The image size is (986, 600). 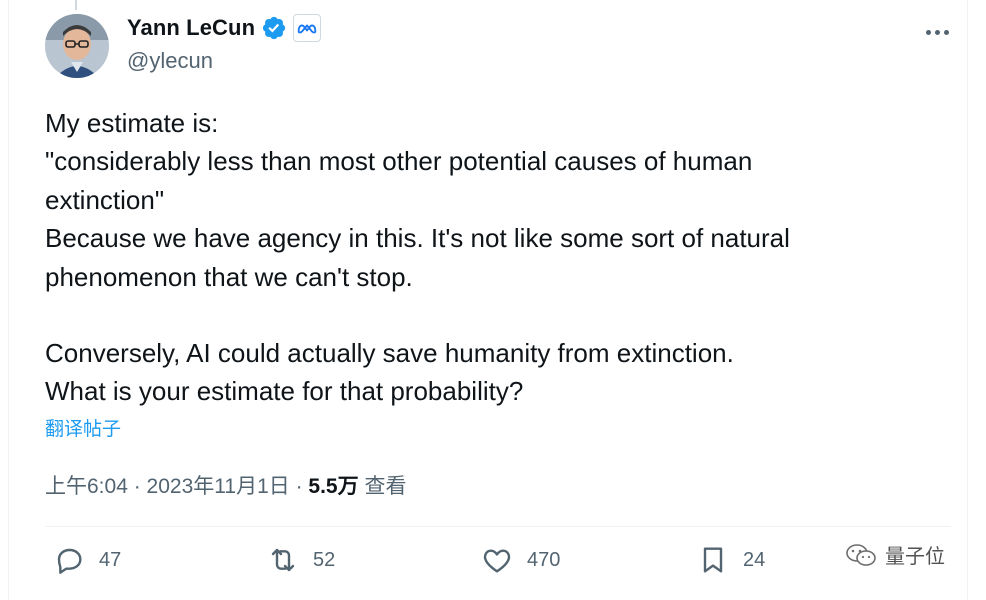 I want to click on meta-logo-icon, so click(x=307, y=28).